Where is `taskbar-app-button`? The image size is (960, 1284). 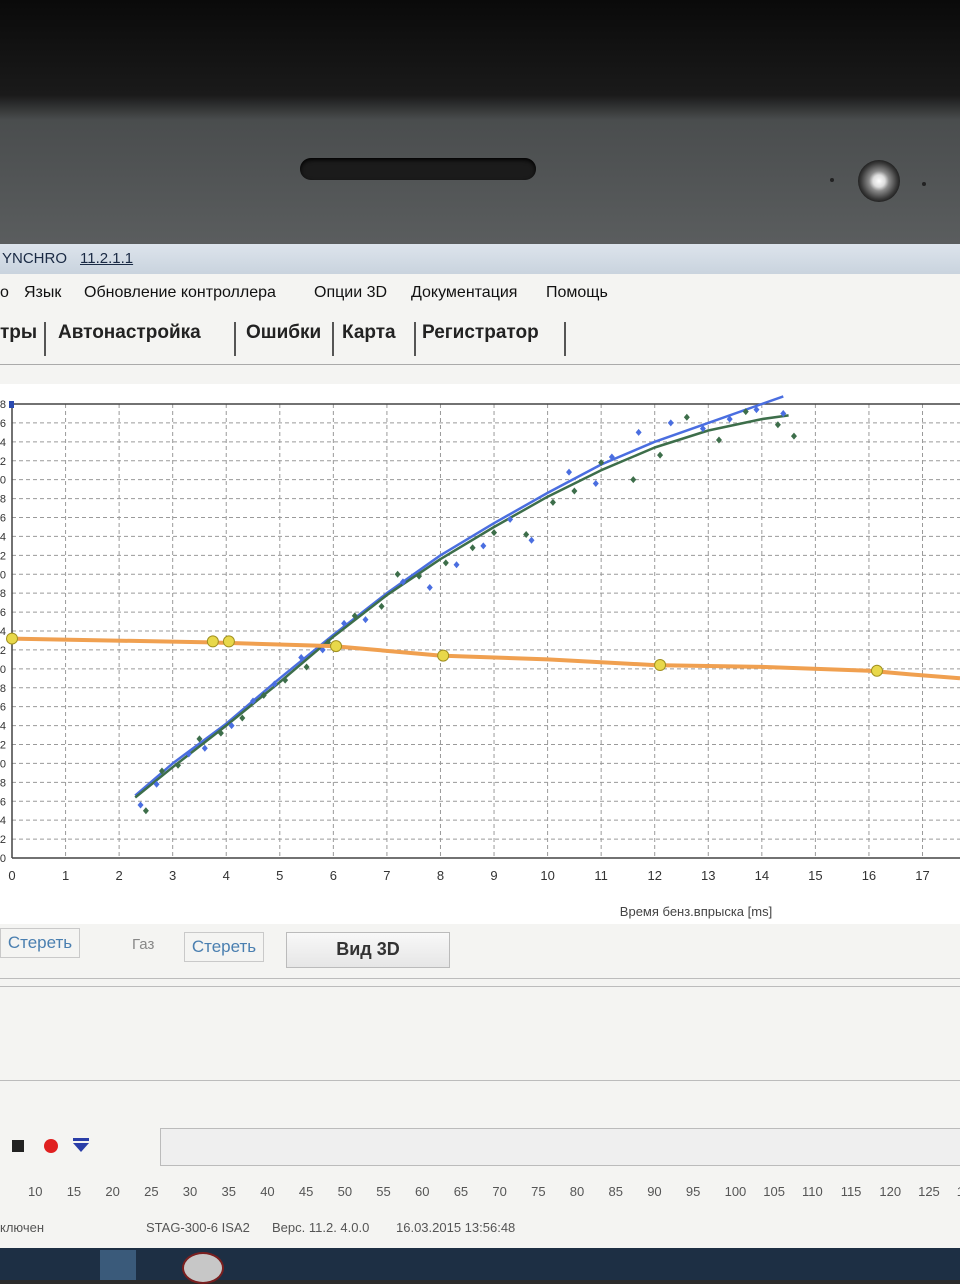
taskbar-app-button is located at coordinates (118, 1265).